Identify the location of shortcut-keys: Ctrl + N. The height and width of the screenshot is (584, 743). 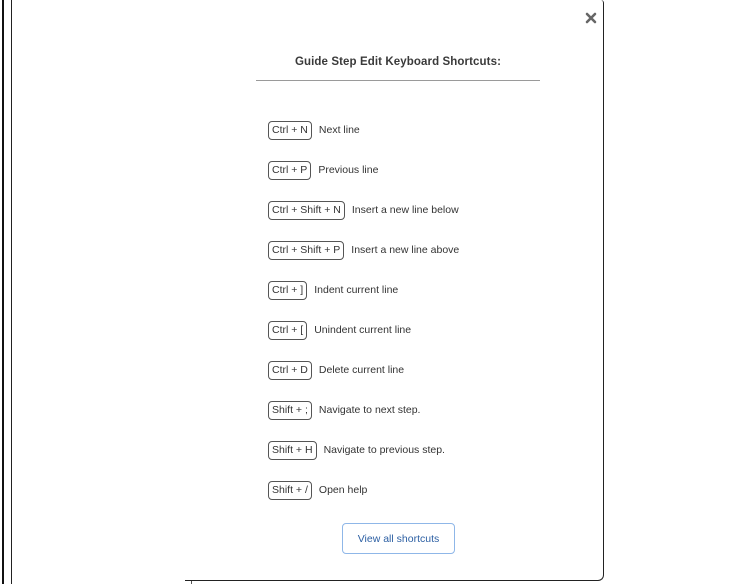
(290, 130).